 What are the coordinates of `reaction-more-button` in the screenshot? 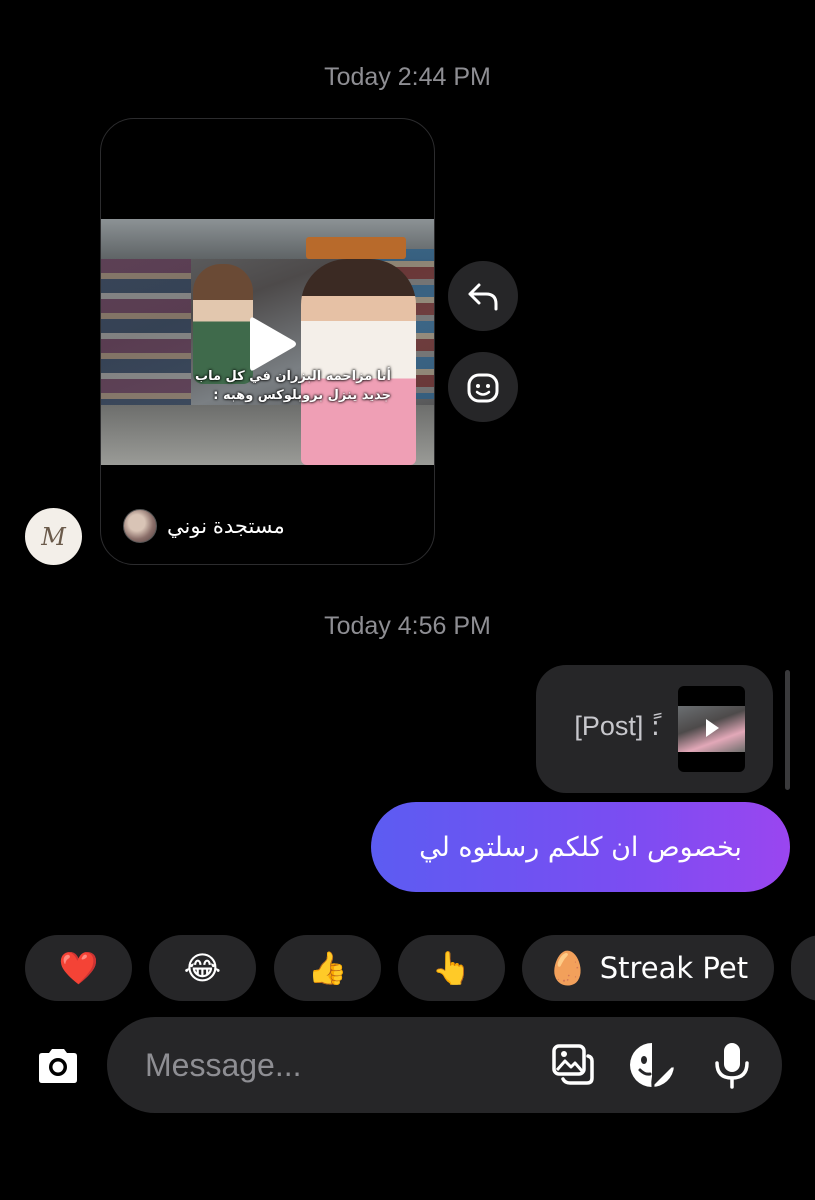 It's located at (803, 968).